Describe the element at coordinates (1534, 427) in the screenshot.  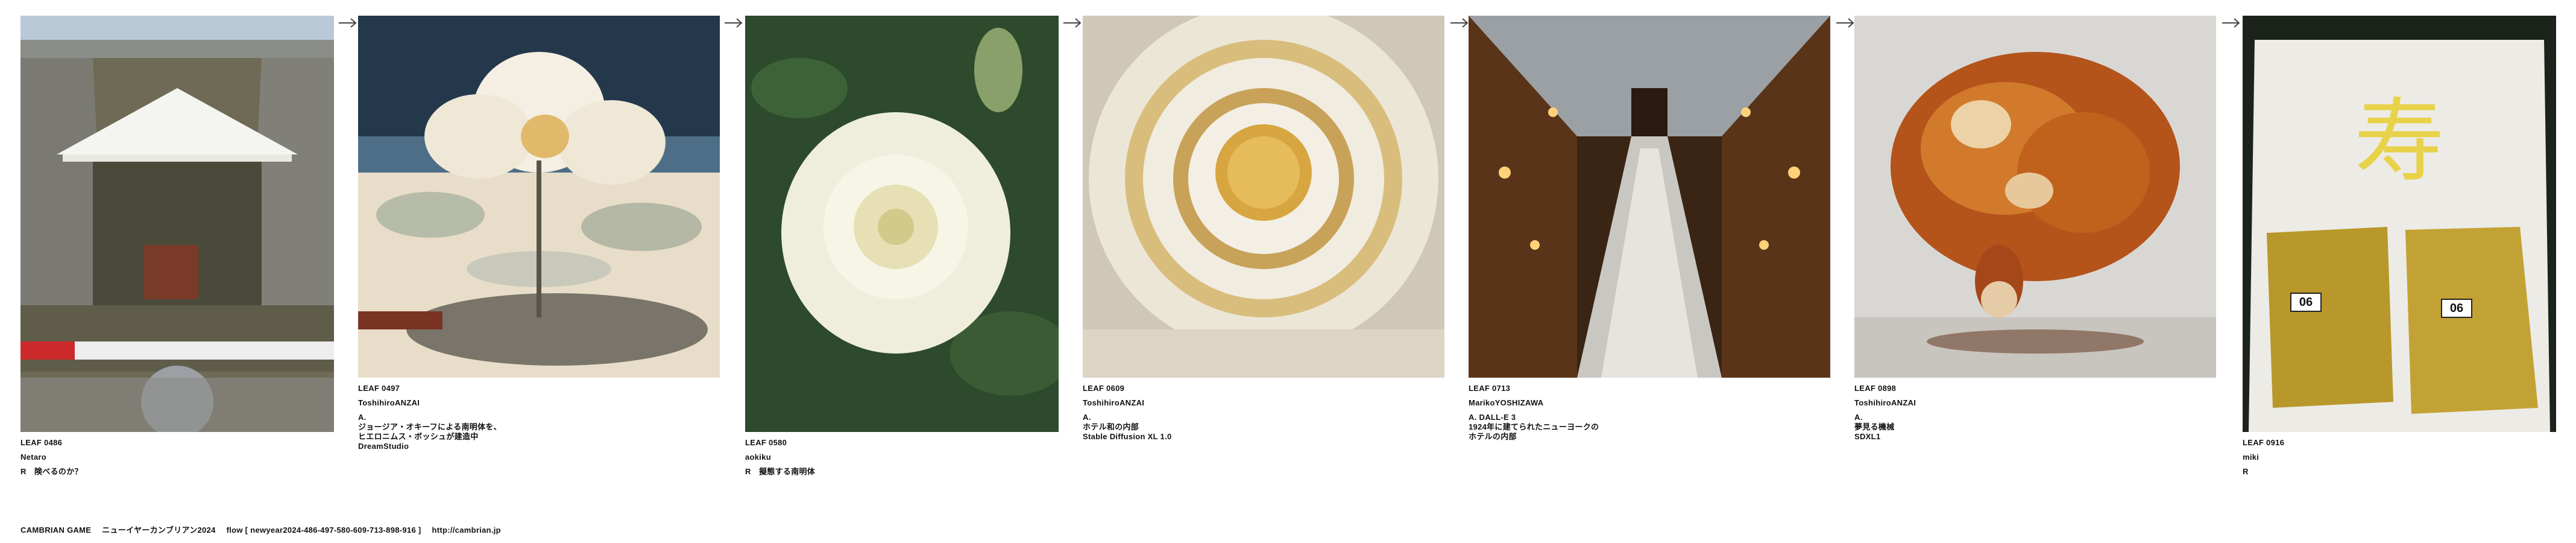
I see `leaf-caption-line: 1924年に建てられたニューヨークの` at that location.